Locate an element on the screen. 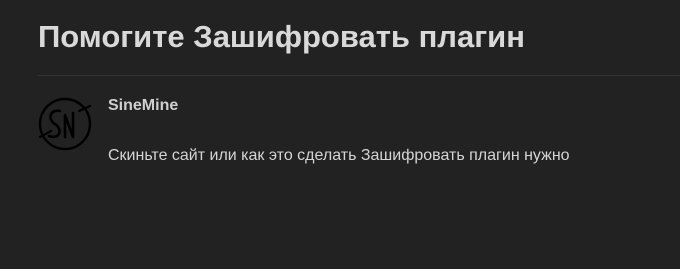  title-divider is located at coordinates (359, 75).